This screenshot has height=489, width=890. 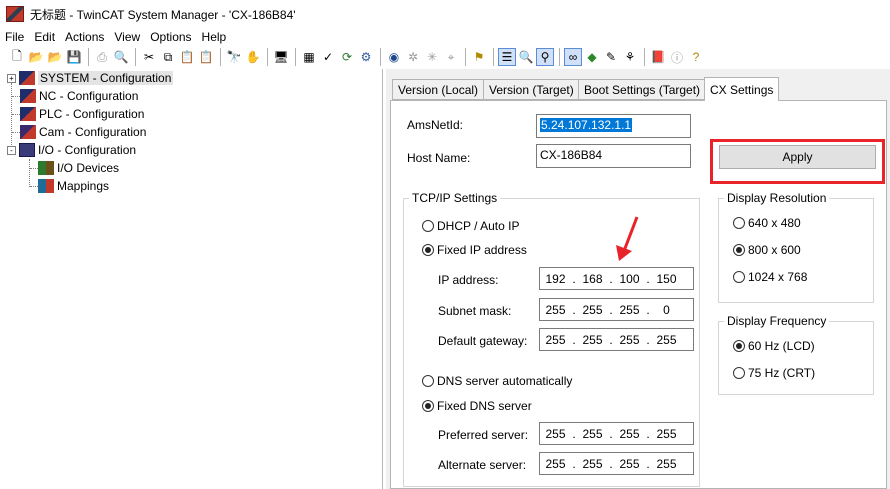 I want to click on radio-label: Fixed DNS server, so click(x=484, y=406).